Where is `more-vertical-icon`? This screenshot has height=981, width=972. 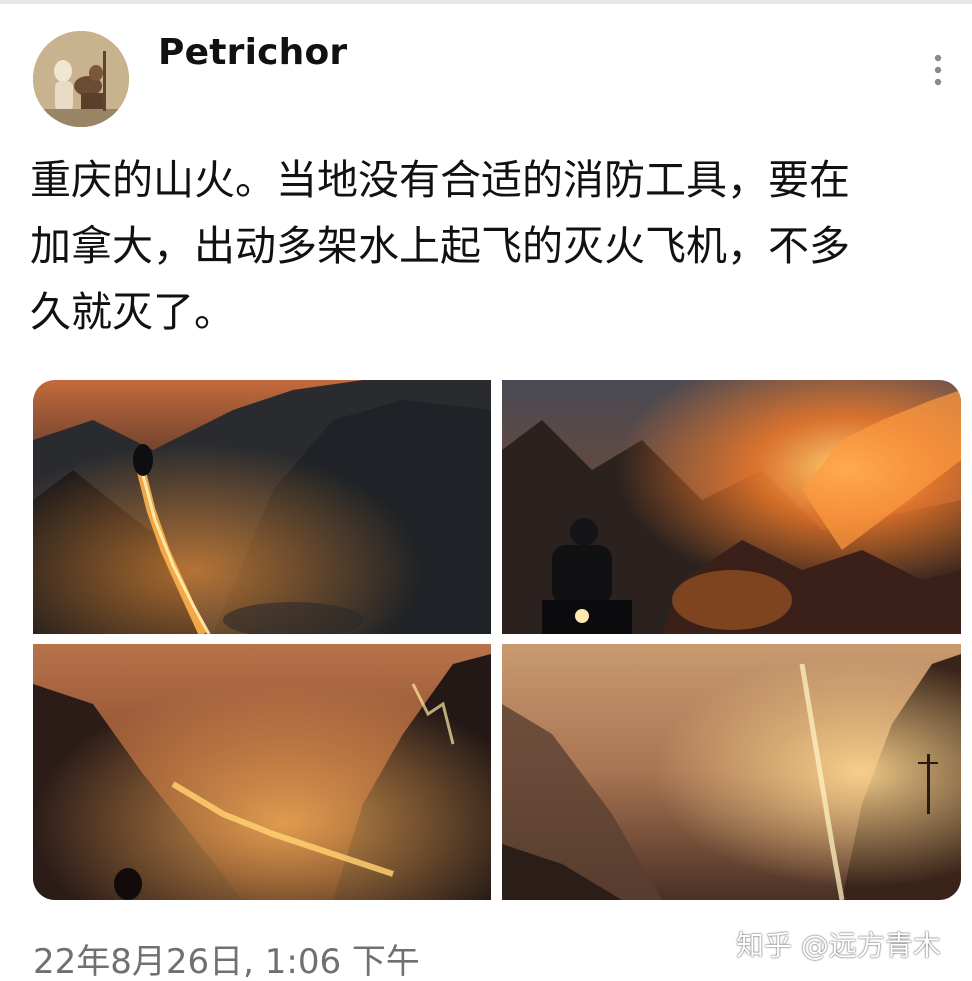 more-vertical-icon is located at coordinates (938, 70).